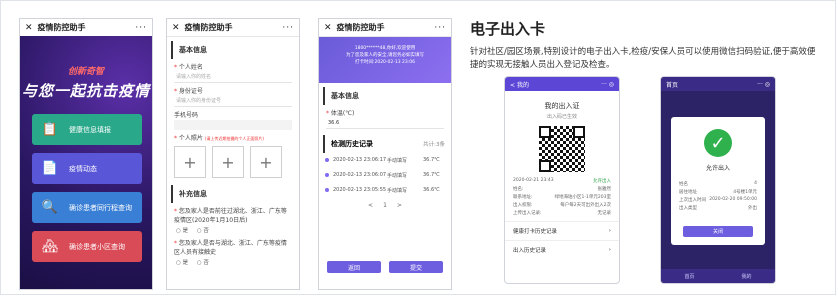  I want to click on check-icon: ✓, so click(718, 143).